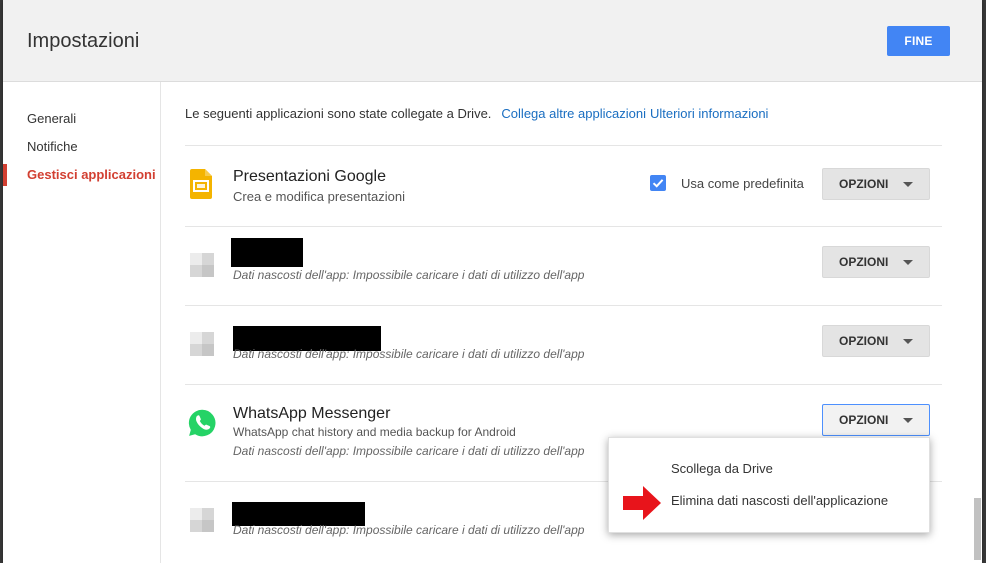  What do you see at coordinates (267, 252) in the screenshot?
I see `redacted-app-name` at bounding box center [267, 252].